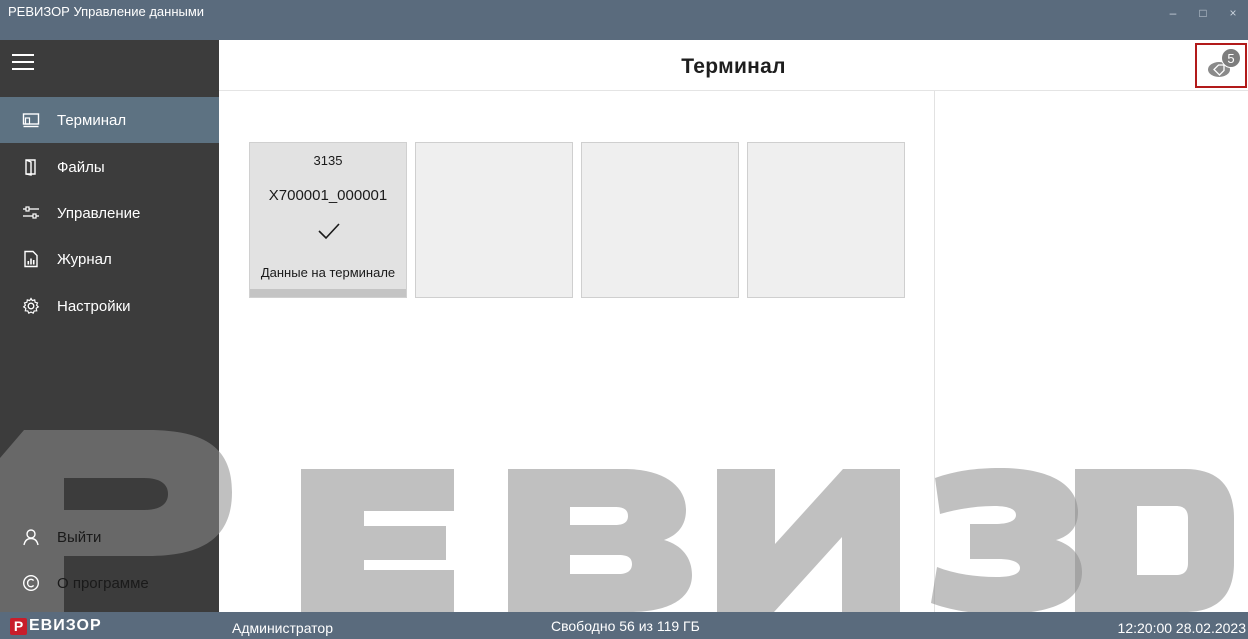 The width and height of the screenshot is (1248, 639). What do you see at coordinates (1173, 20) in the screenshot?
I see `minimize-button: –` at bounding box center [1173, 20].